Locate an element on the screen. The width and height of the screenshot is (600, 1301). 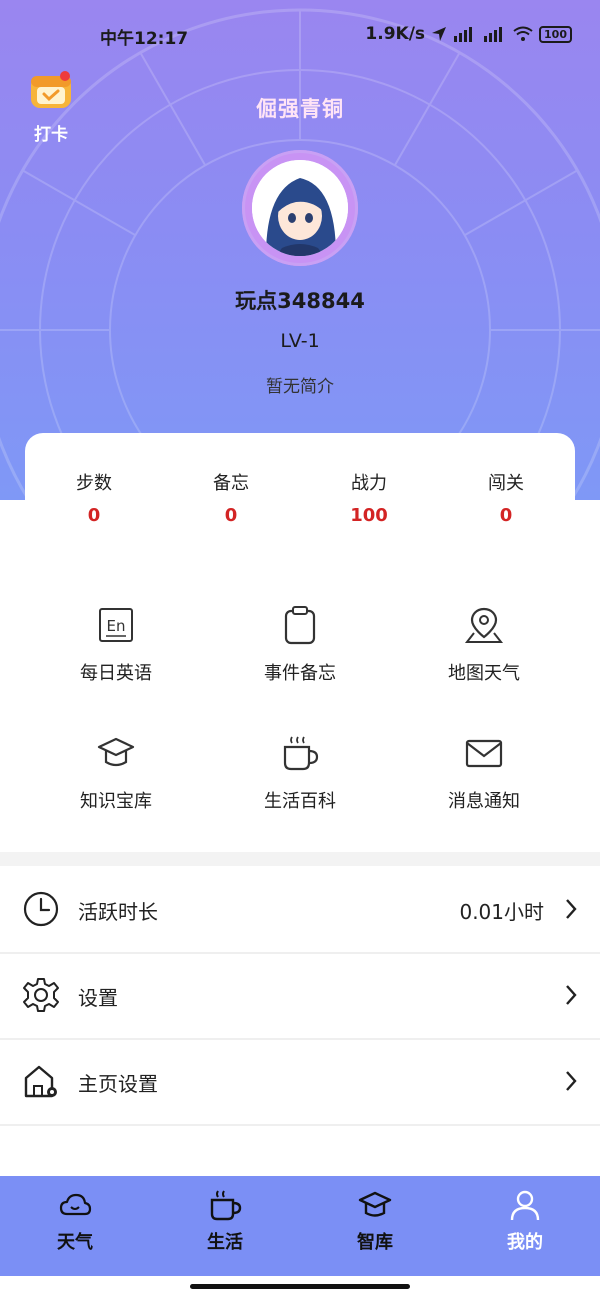
stat-steps: 步数 0 is located at coordinates (94, 497).